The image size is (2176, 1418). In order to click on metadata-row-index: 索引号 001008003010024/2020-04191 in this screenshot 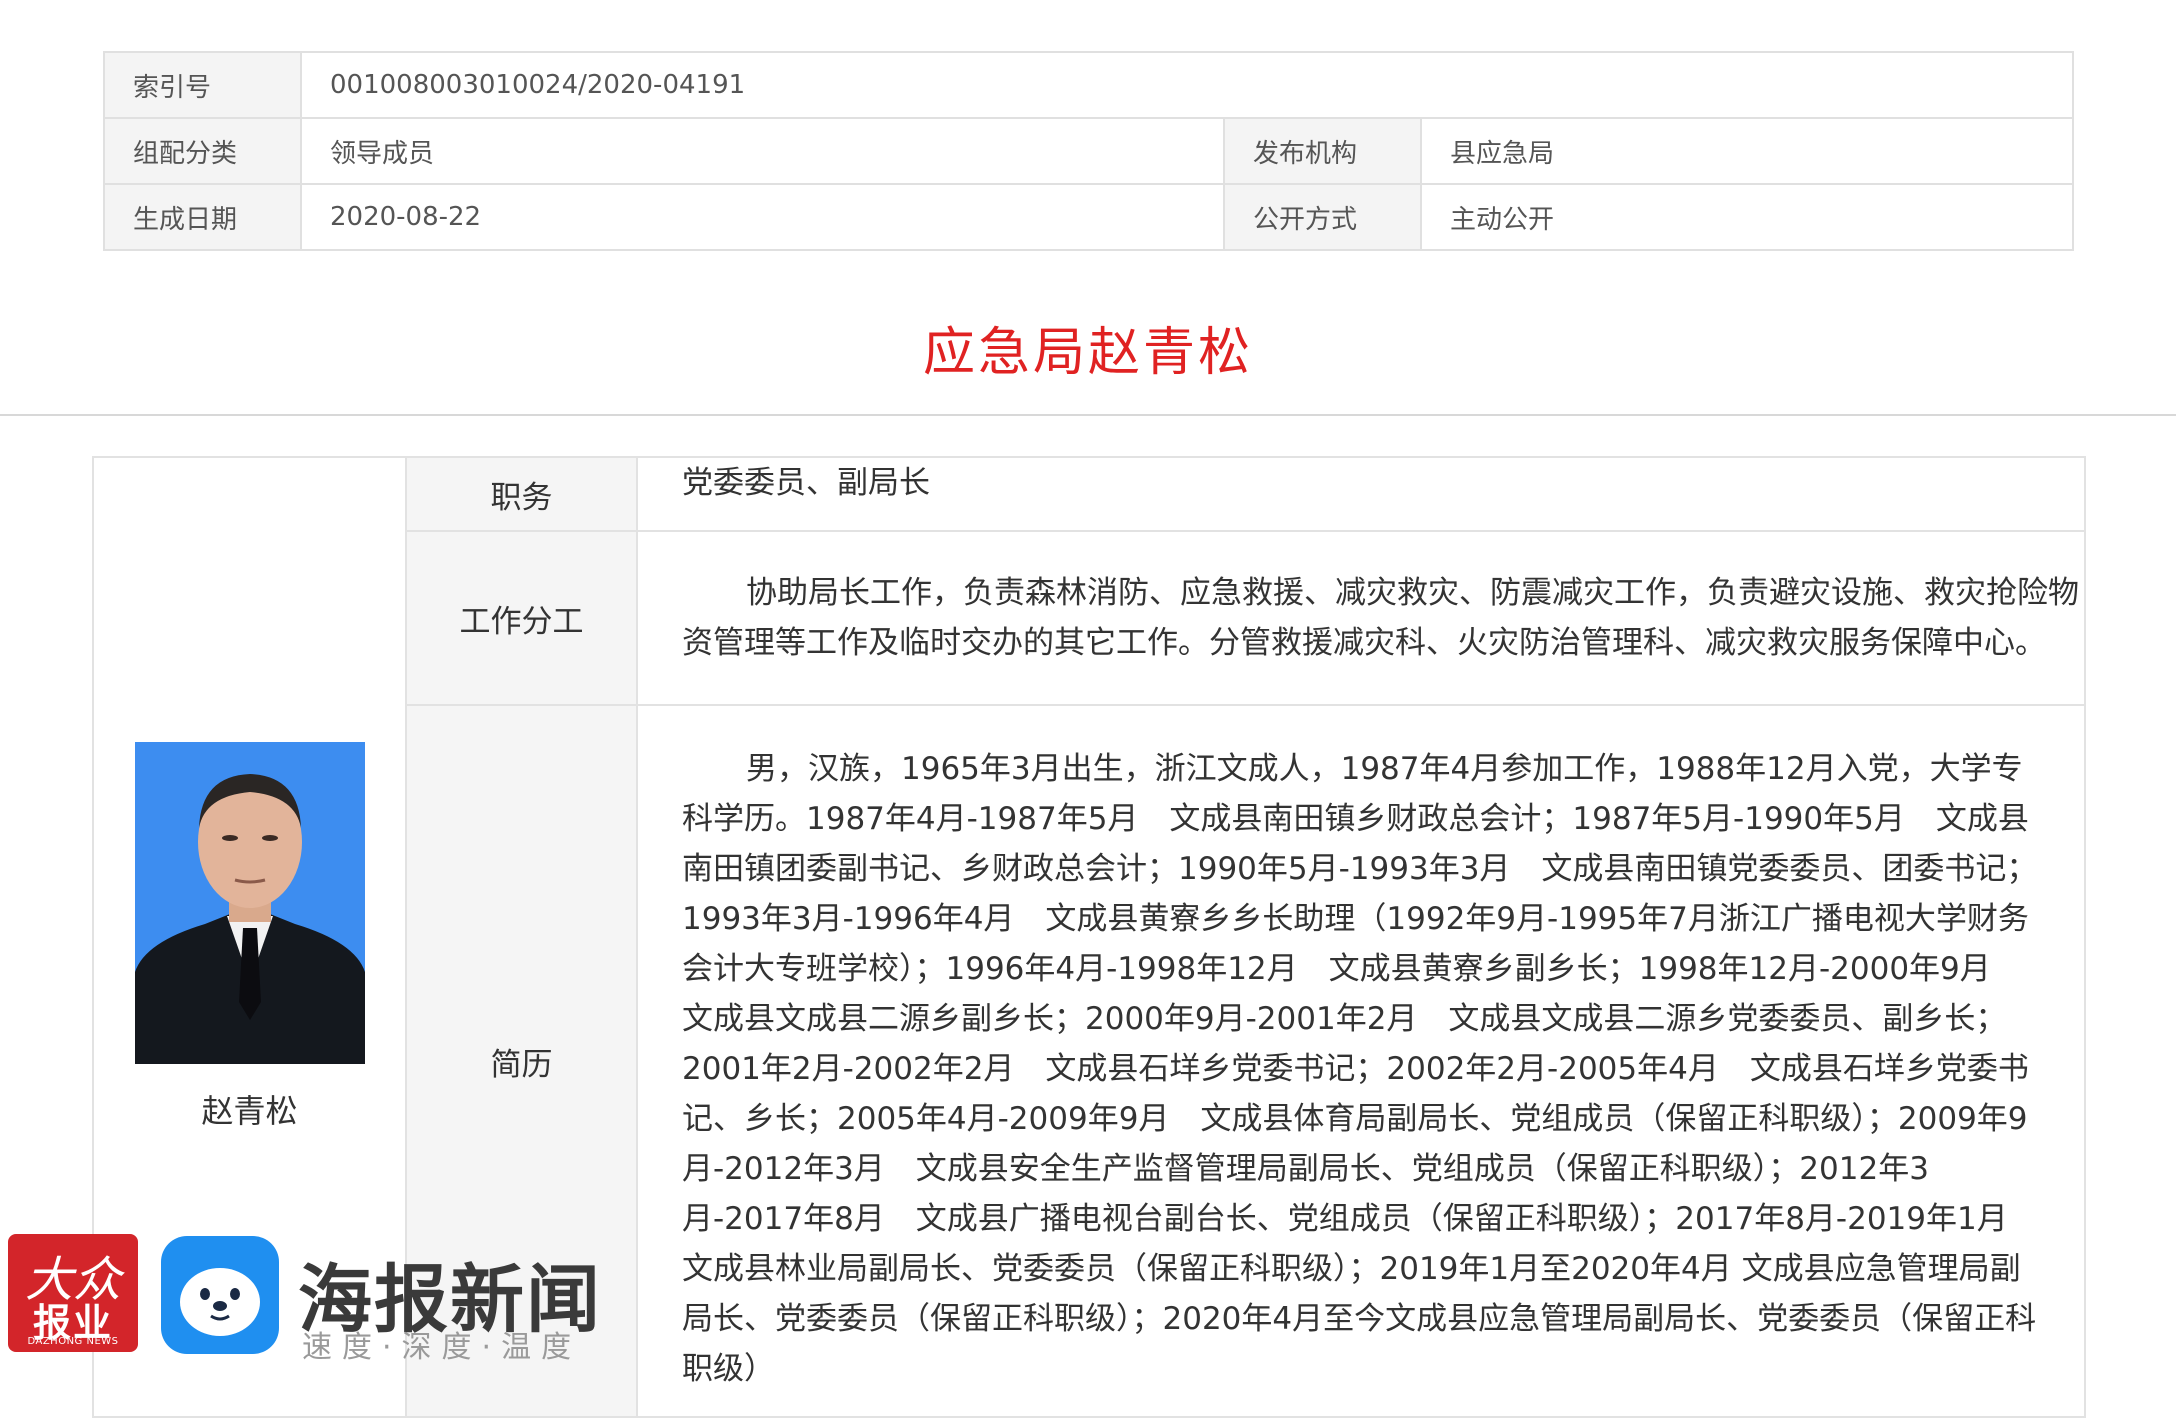, I will do `click(1088, 85)`.